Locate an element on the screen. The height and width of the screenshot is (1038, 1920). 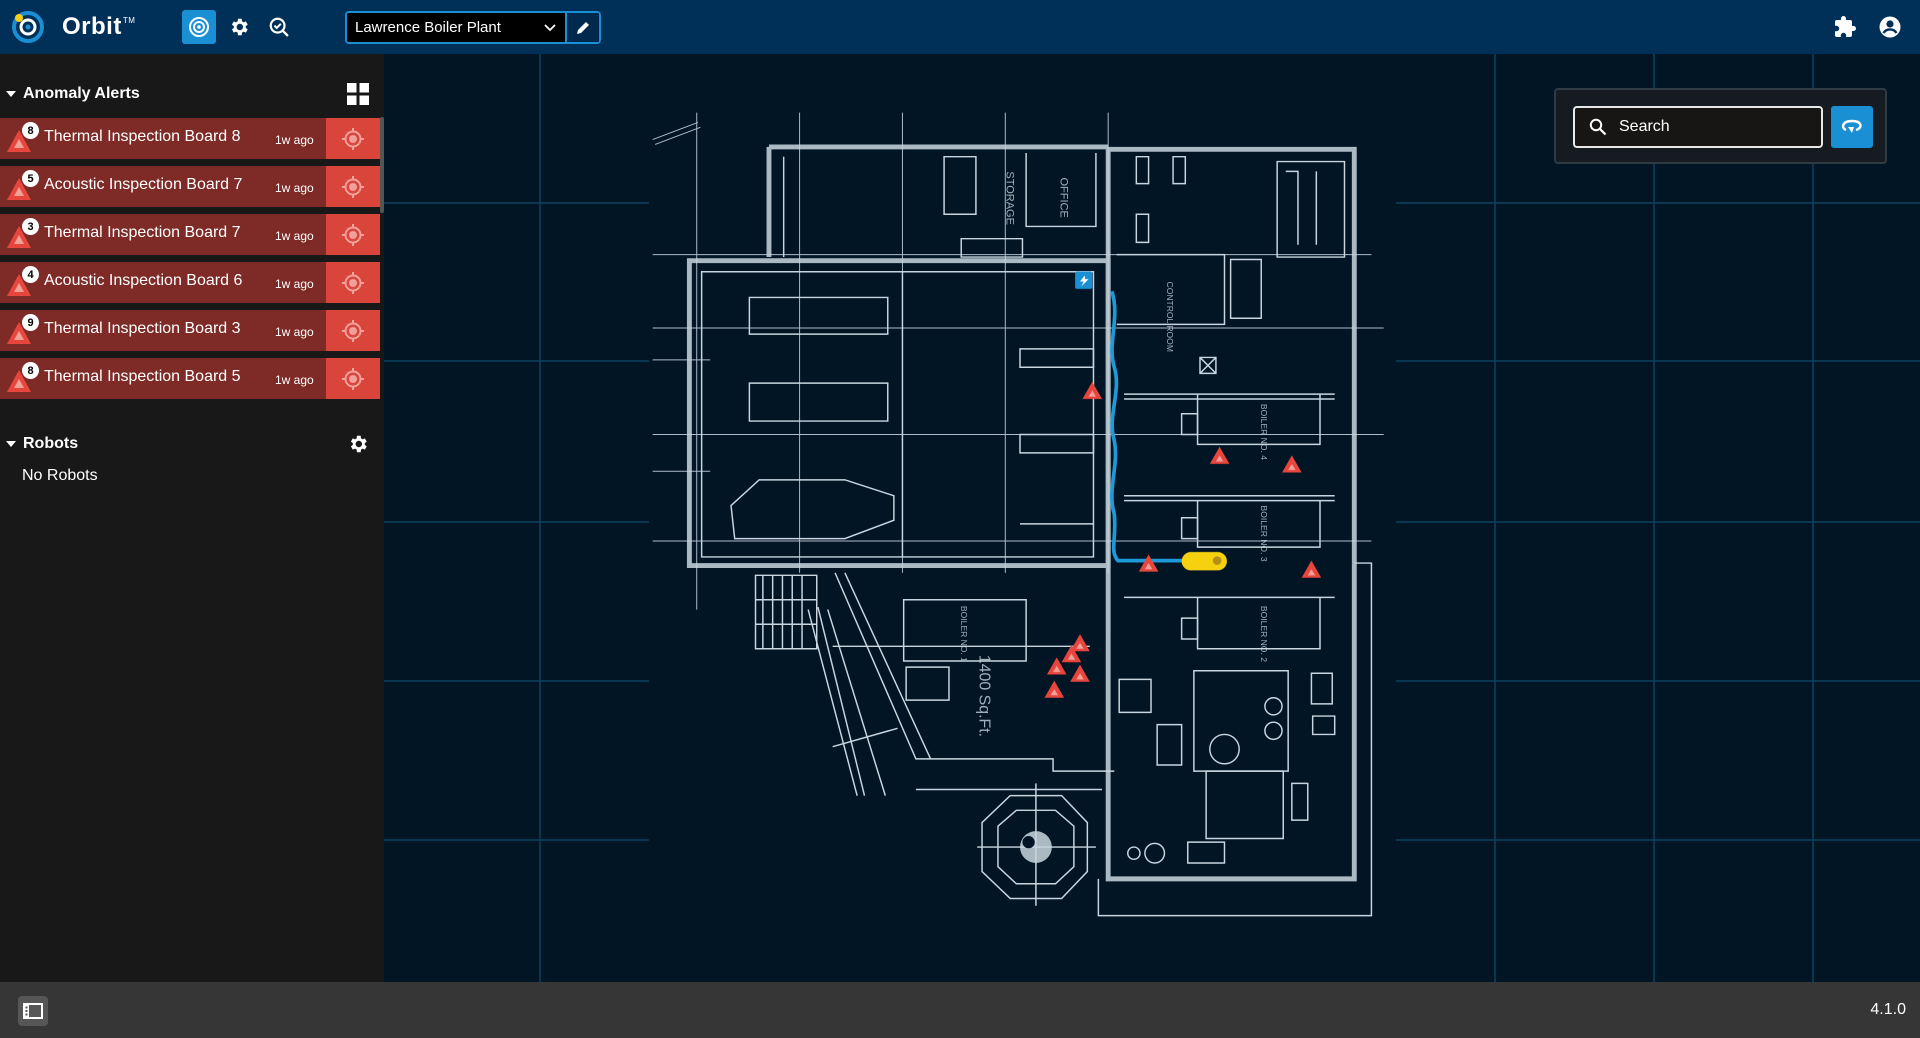
grid-view-icon is located at coordinates (358, 94).